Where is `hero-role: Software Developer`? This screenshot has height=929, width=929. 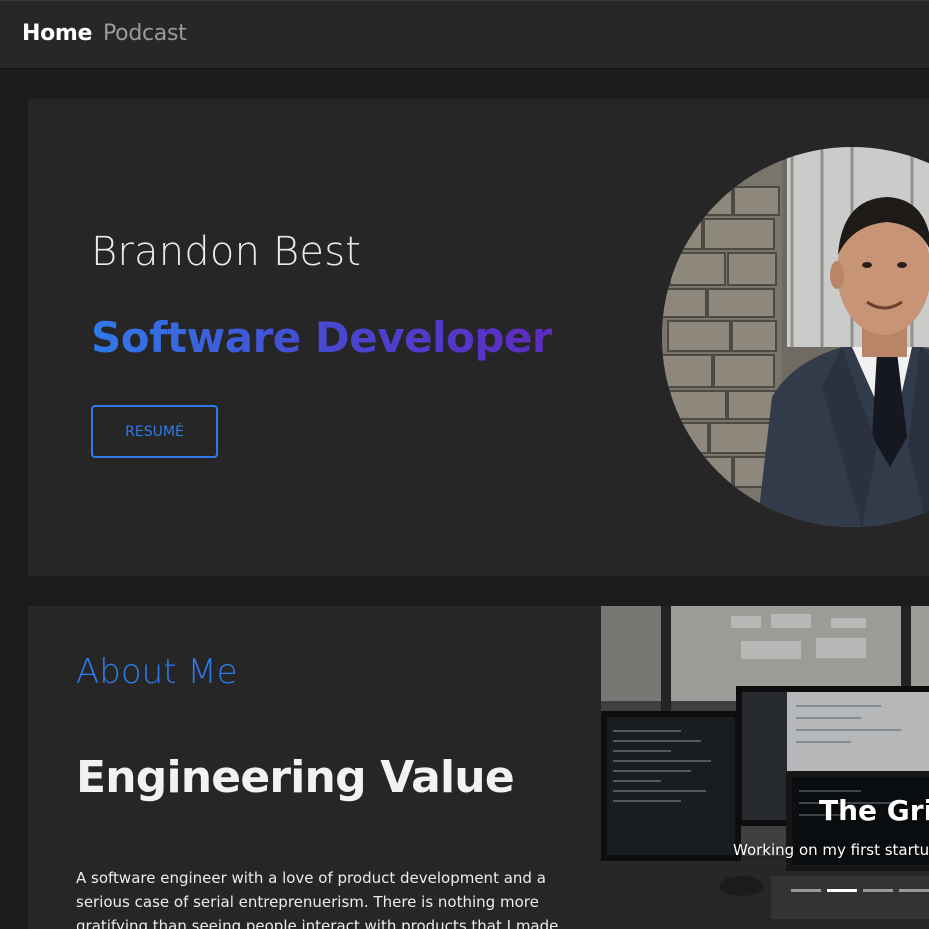
hero-role: Software Developer is located at coordinates (322, 337).